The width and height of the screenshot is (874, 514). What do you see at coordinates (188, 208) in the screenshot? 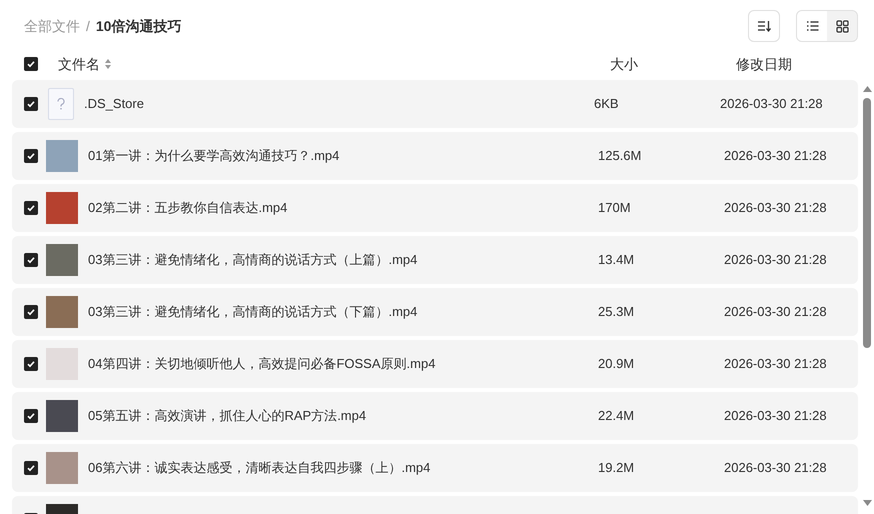
I see `file-name: 02第二讲：五步教你自信表达.mp4` at bounding box center [188, 208].